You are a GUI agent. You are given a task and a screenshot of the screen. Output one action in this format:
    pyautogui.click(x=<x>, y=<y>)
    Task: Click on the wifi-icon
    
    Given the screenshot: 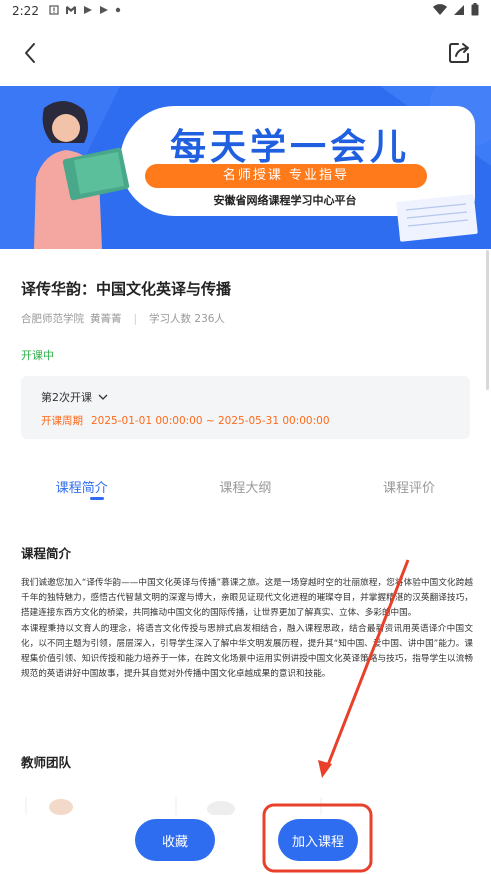 What is the action you would take?
    pyautogui.click(x=440, y=11)
    